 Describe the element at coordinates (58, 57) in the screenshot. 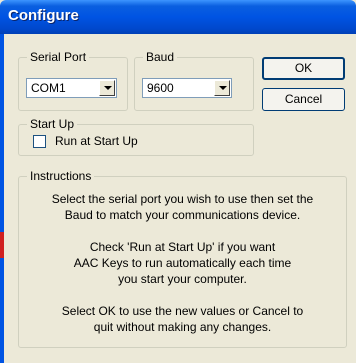

I see `serial-port-label: Serial Port` at that location.